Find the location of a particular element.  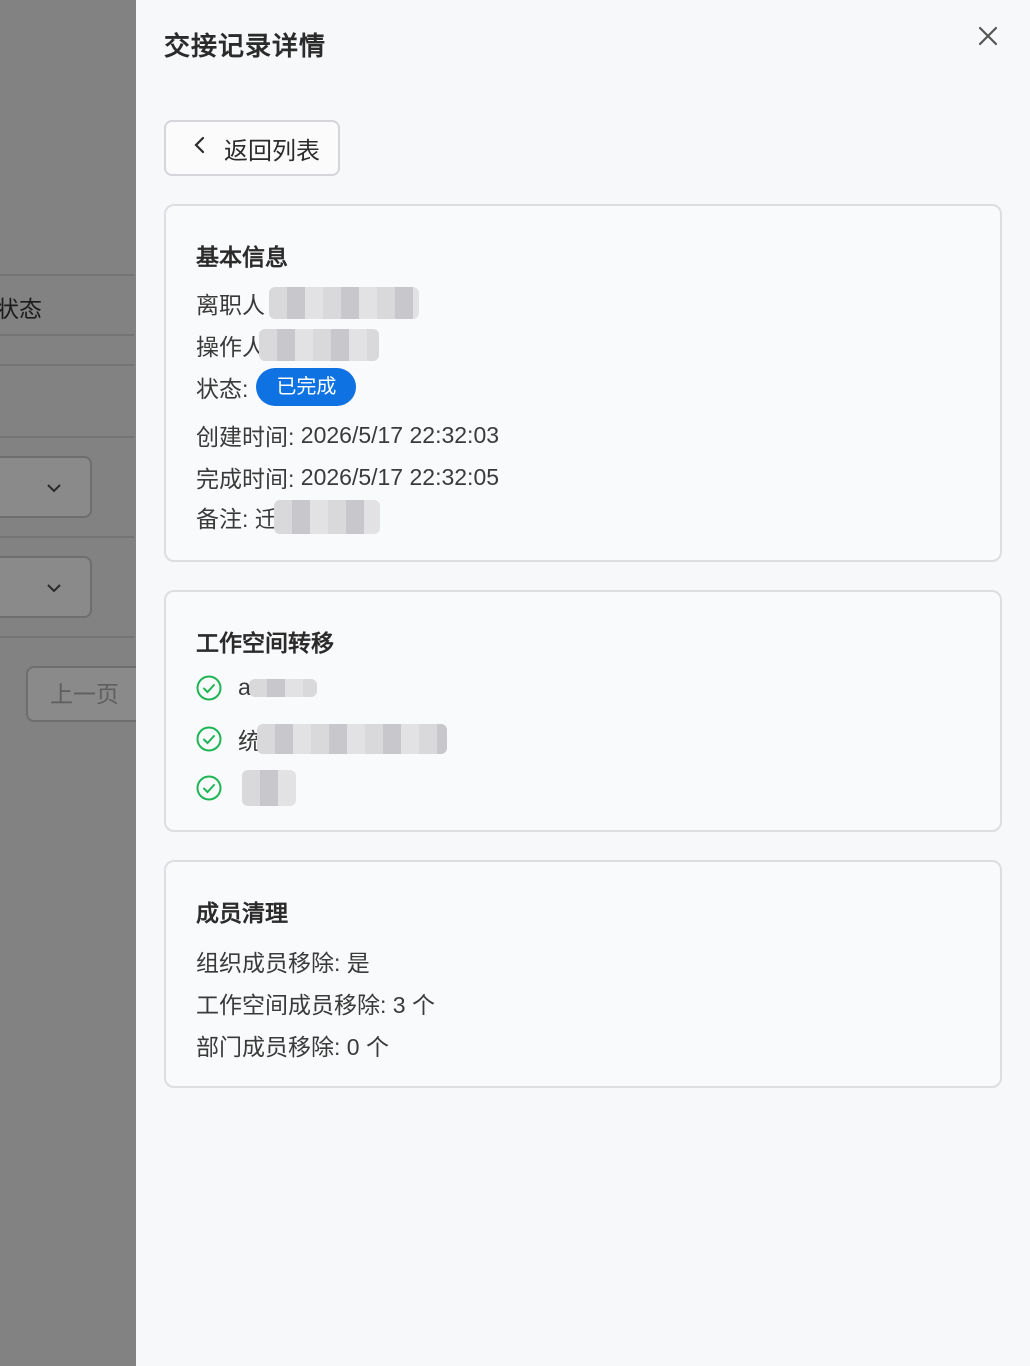

dept-removal-value: 0 个 is located at coordinates (367, 1047).